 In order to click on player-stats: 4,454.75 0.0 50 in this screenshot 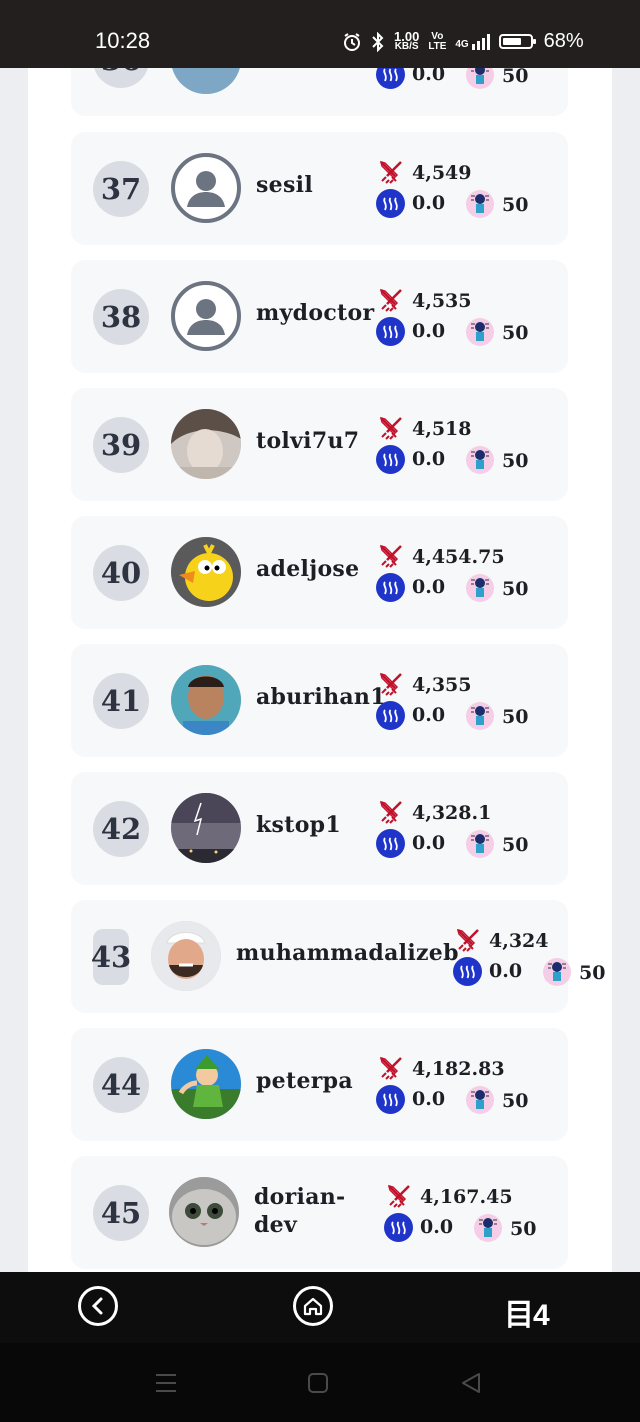, I will do `click(461, 575)`.